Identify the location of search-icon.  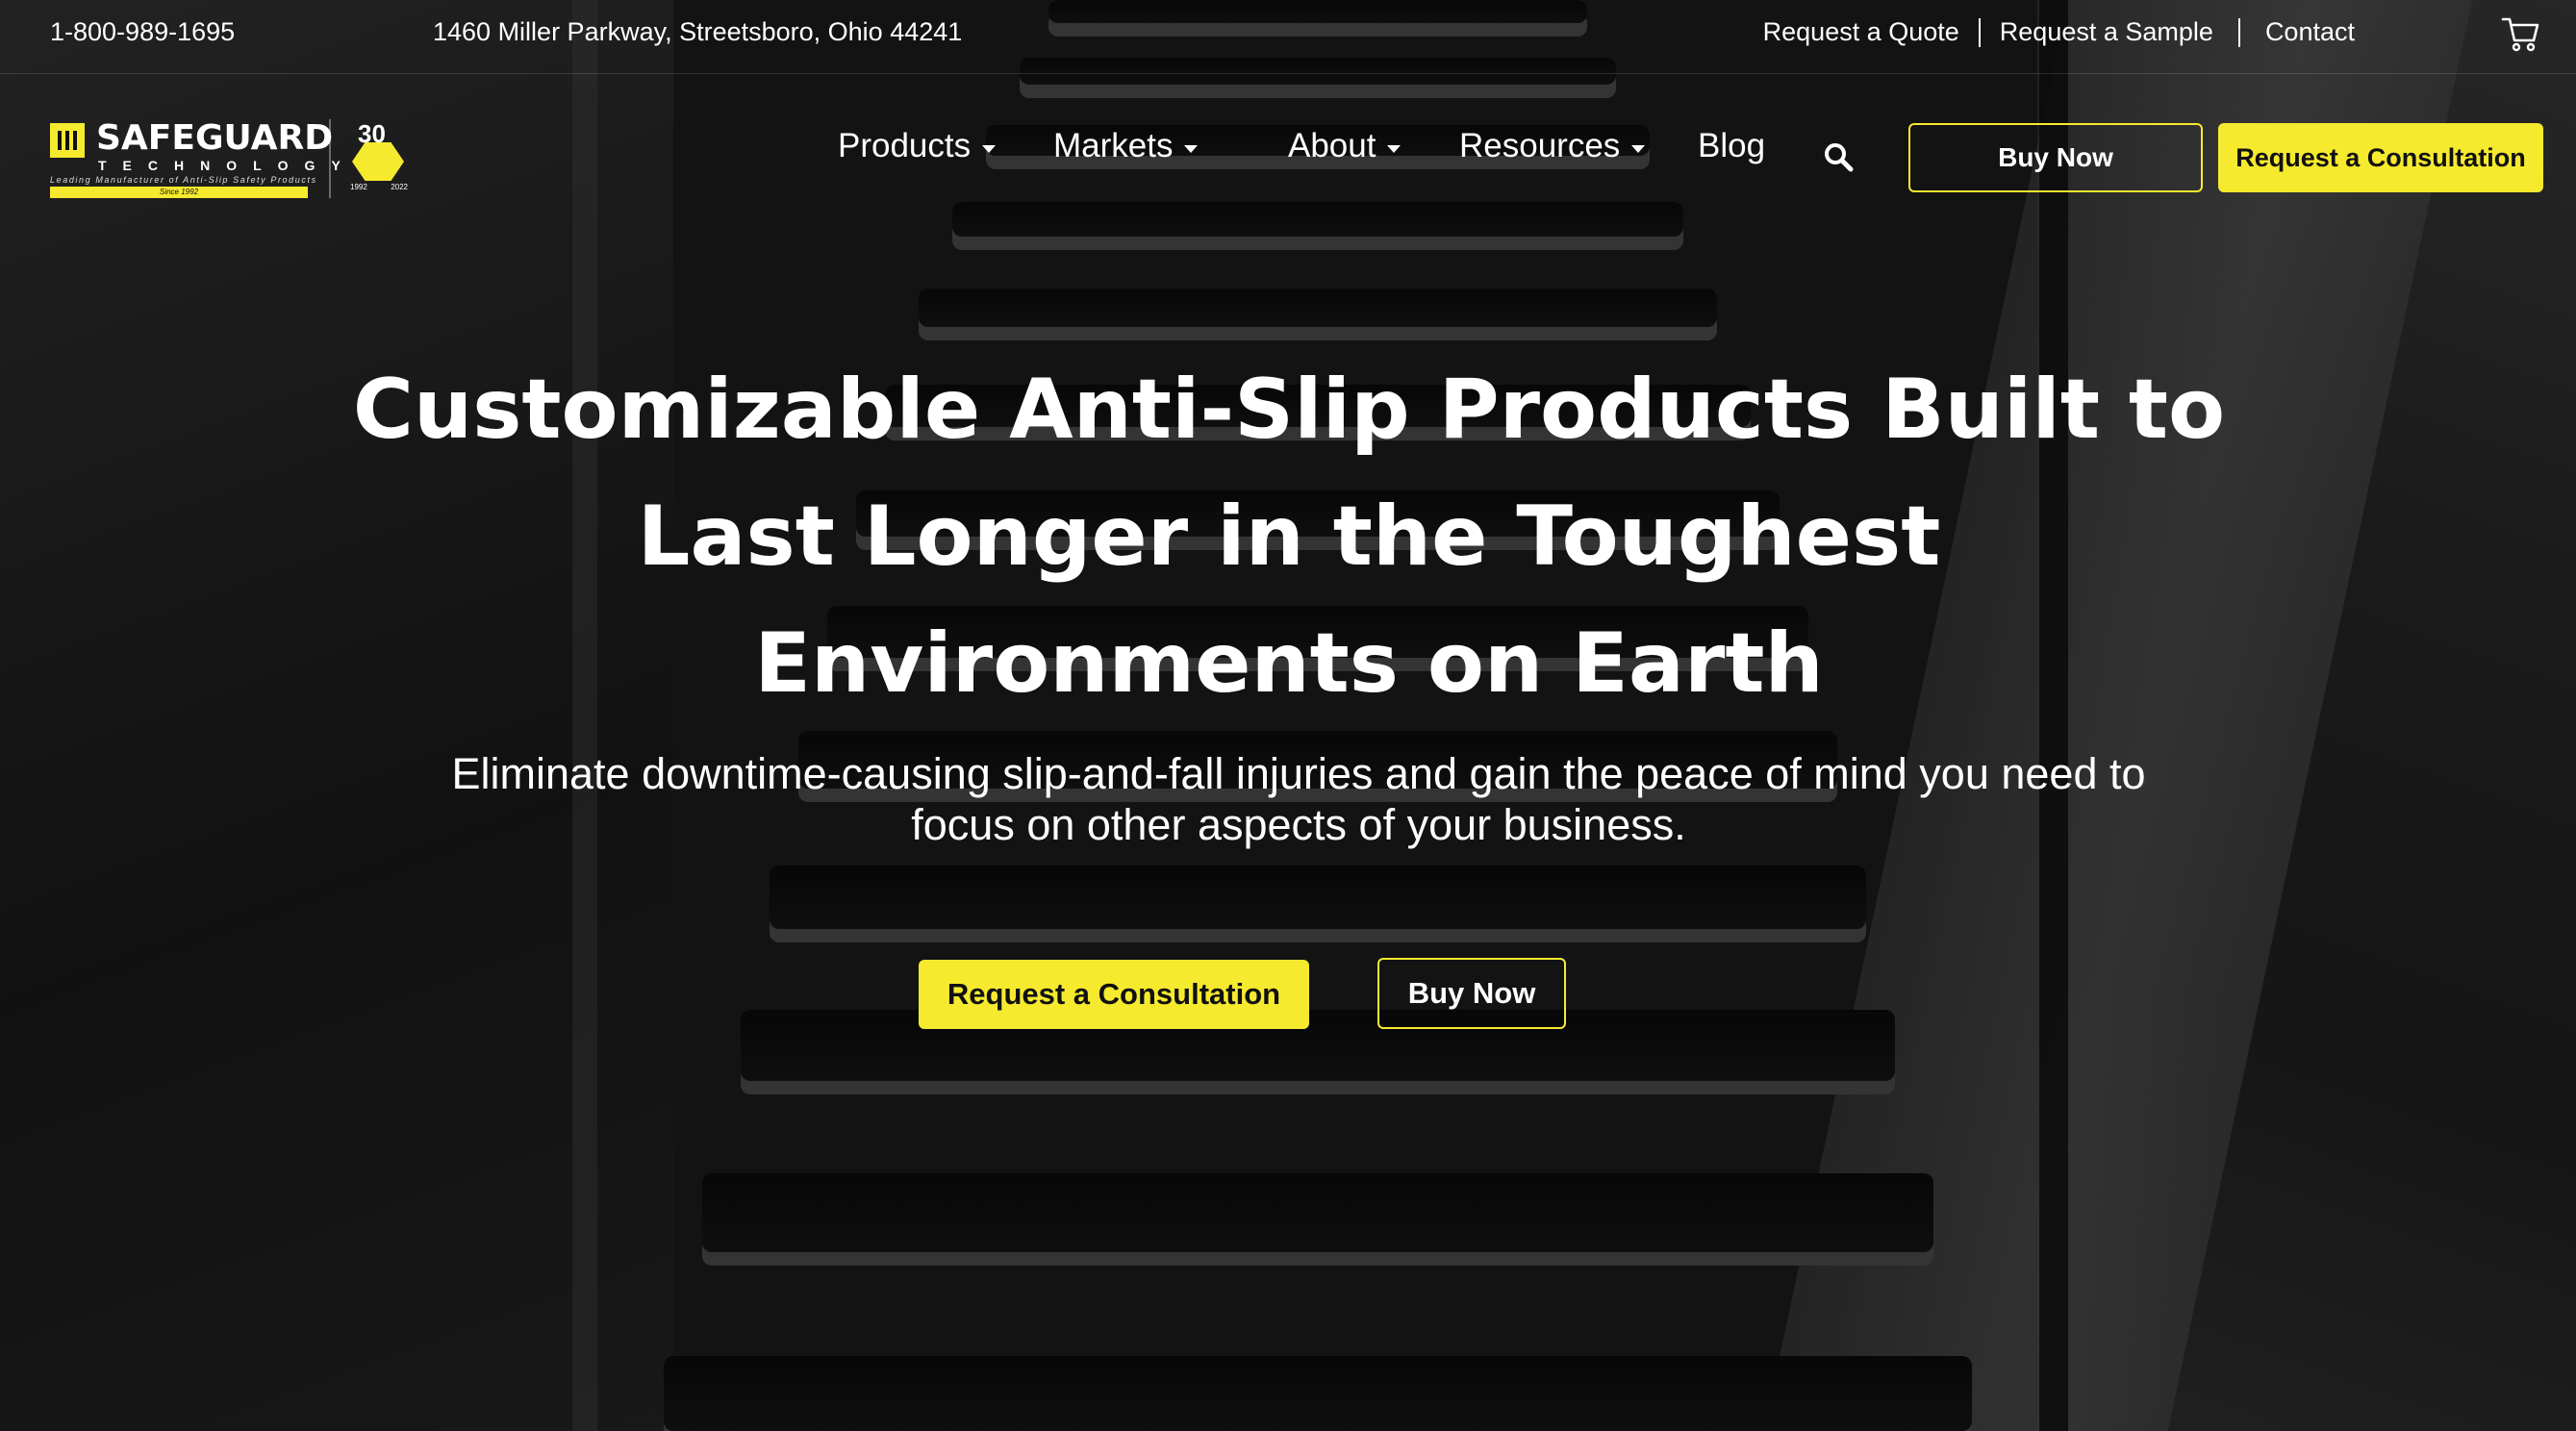
(1839, 156).